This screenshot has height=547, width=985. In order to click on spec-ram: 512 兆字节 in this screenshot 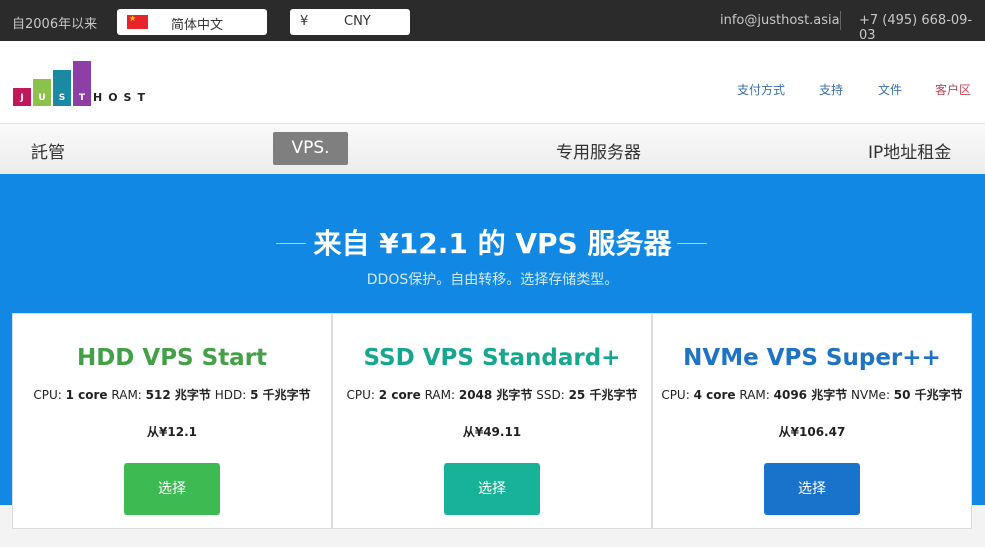, I will do `click(178, 395)`.